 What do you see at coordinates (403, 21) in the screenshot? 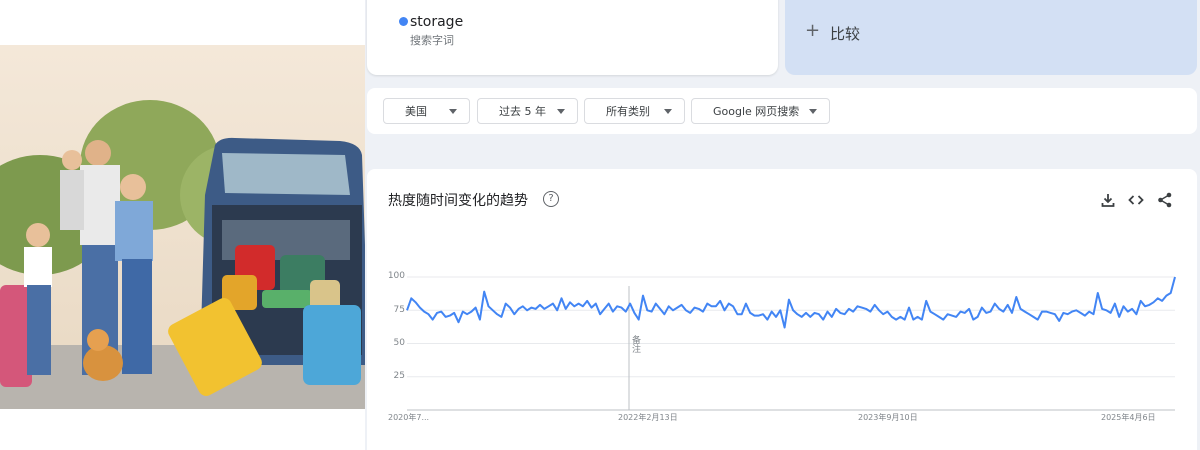
I see `series-color-dot` at bounding box center [403, 21].